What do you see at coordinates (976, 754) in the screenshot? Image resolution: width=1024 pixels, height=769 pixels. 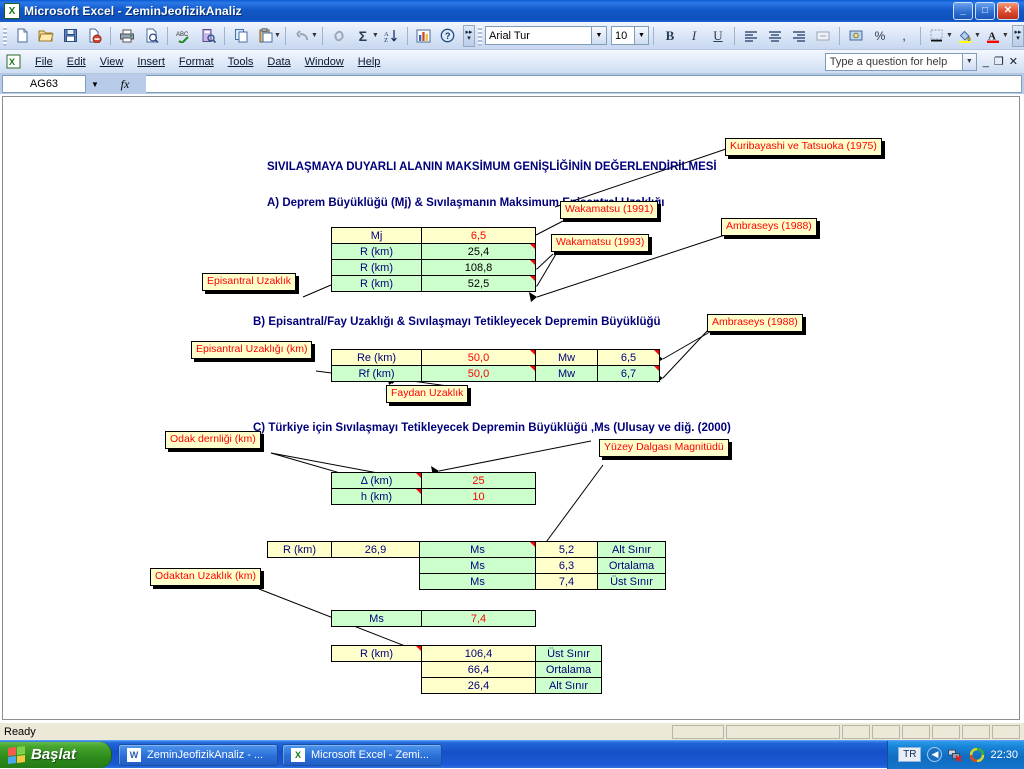 I see `antivirus-icon` at bounding box center [976, 754].